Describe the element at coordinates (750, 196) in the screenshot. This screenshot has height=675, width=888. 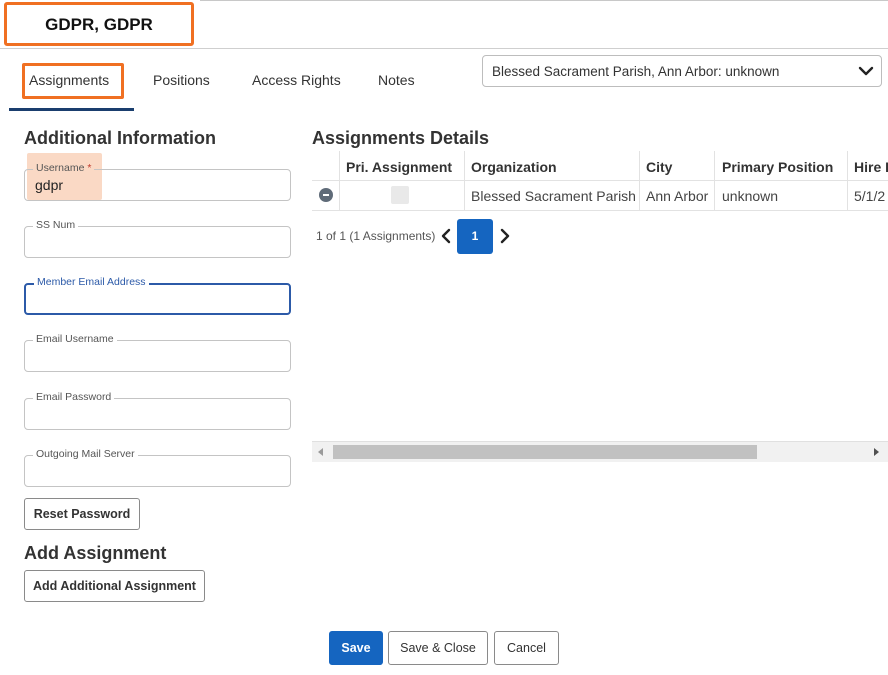
I see `cell-primary-position: unknown` at that location.